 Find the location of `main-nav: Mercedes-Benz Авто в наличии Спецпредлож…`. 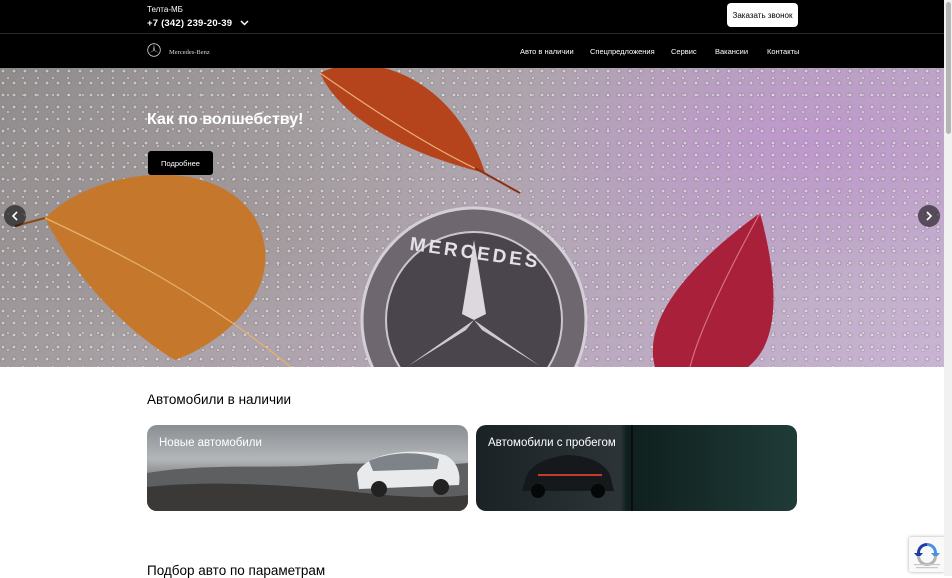

main-nav: Mercedes-Benz Авто в наличии Спецпредлож… is located at coordinates (472, 50).